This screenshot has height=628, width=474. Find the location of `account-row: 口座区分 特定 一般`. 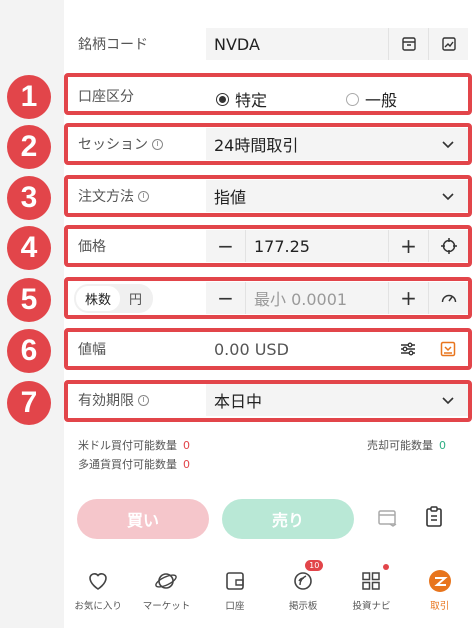

account-row: 口座区分 特定 一般 is located at coordinates (266, 96).